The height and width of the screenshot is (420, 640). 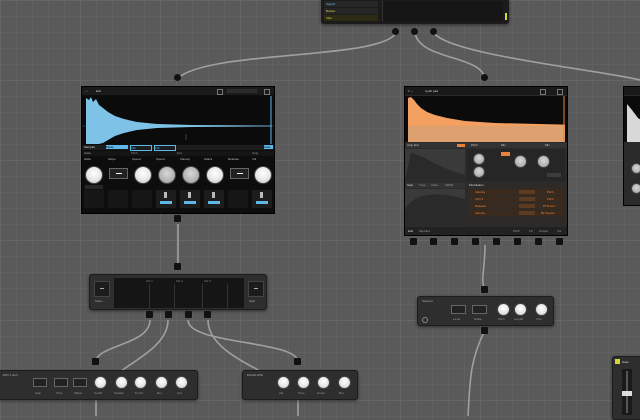 I want to click on volume-knob, so click(x=263, y=175).